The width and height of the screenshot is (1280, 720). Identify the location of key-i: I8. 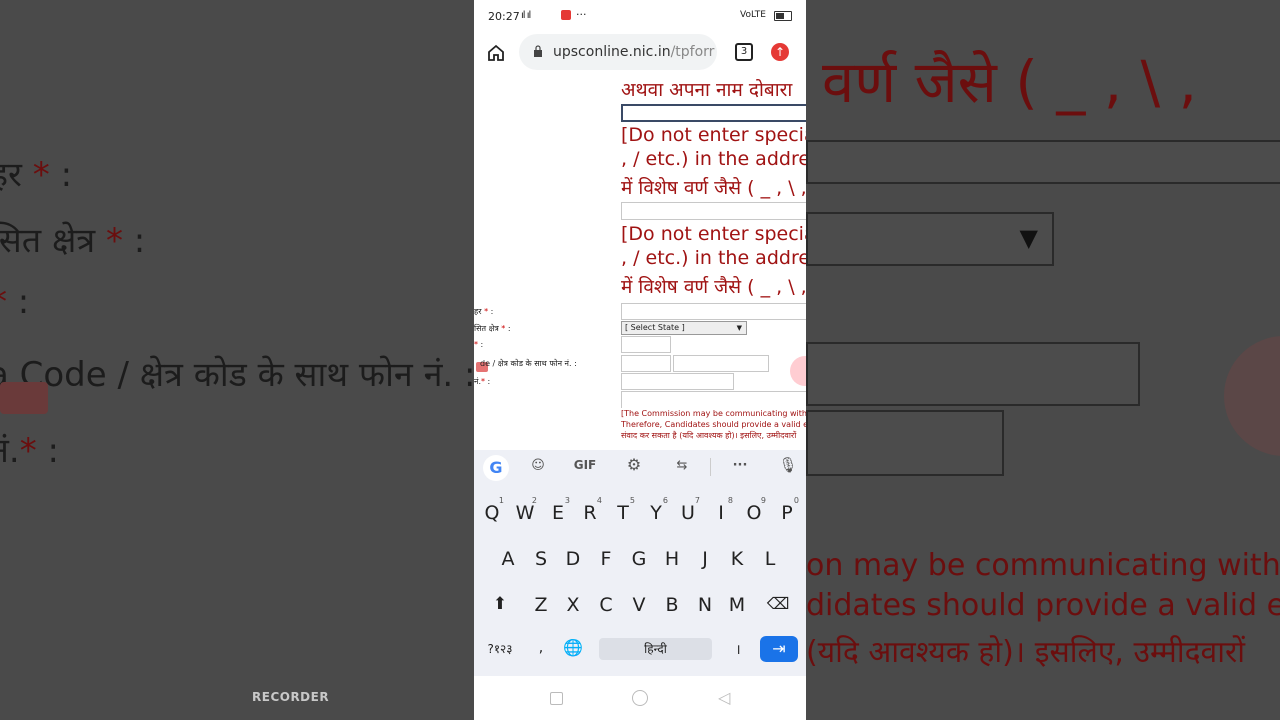
(721, 510).